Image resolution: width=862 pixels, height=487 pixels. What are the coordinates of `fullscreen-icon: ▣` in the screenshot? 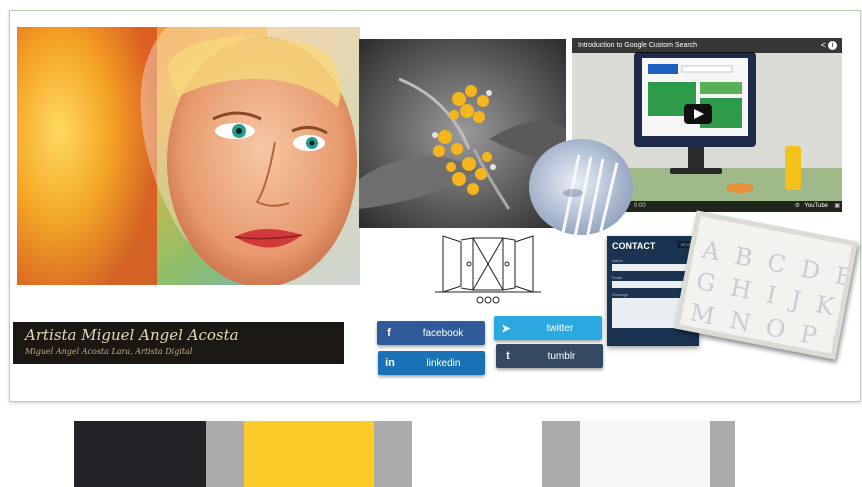 It's located at (837, 206).